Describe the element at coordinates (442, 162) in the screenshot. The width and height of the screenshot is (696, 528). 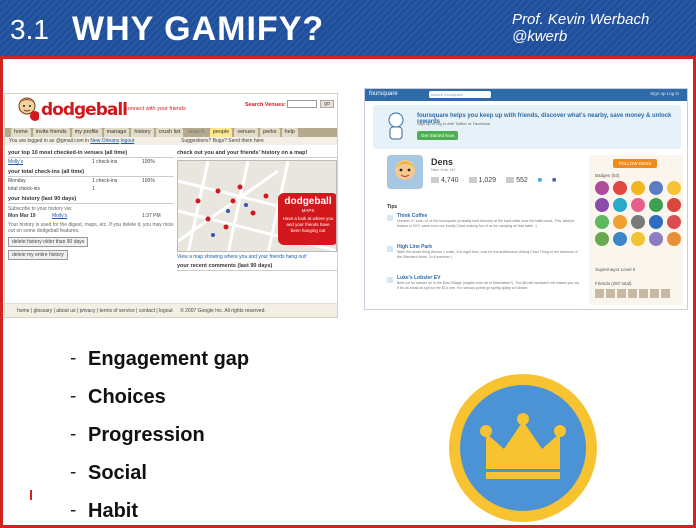
I see `profile-name: Dens` at that location.